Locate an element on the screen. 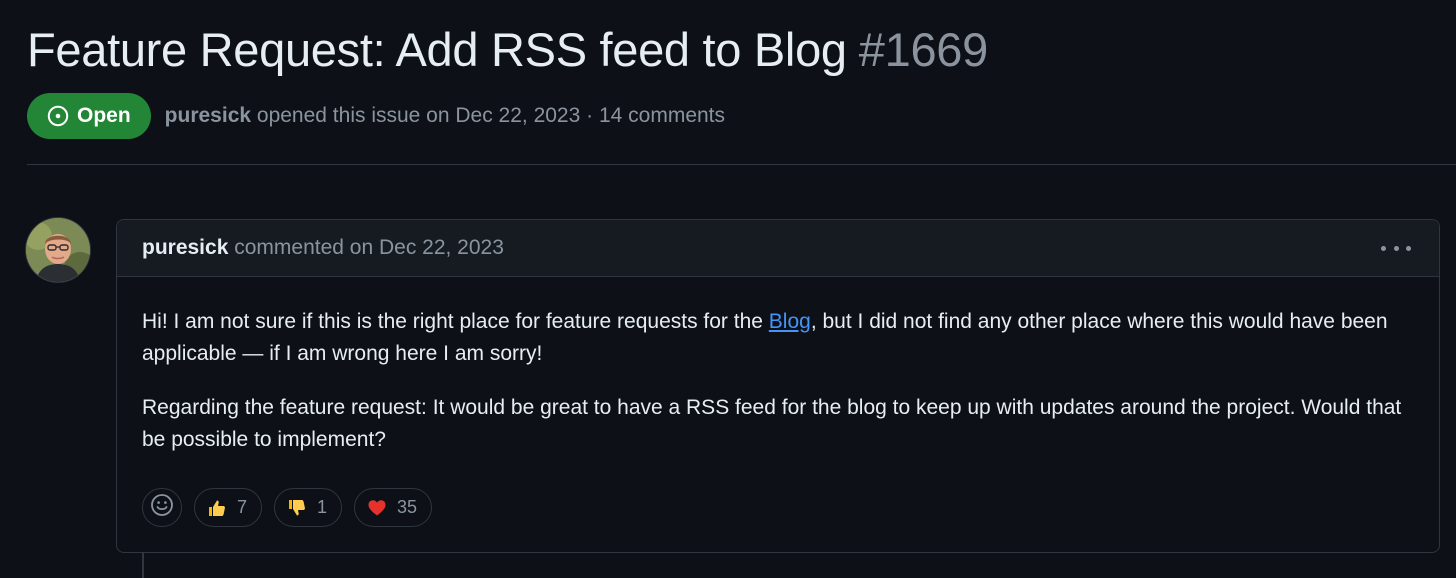 This screenshot has height=578, width=1456. reaction-heart: 35 is located at coordinates (393, 507).